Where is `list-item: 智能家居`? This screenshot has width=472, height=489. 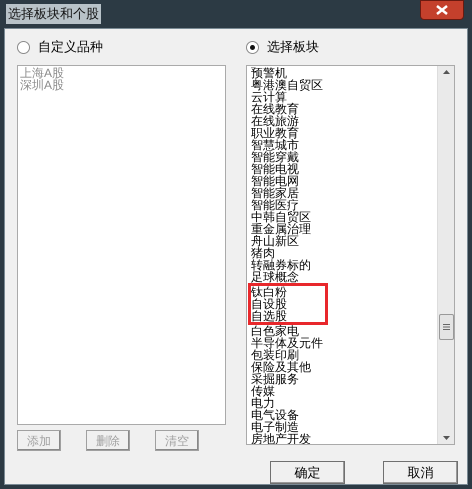
list-item: 智能家居 is located at coordinates (275, 193).